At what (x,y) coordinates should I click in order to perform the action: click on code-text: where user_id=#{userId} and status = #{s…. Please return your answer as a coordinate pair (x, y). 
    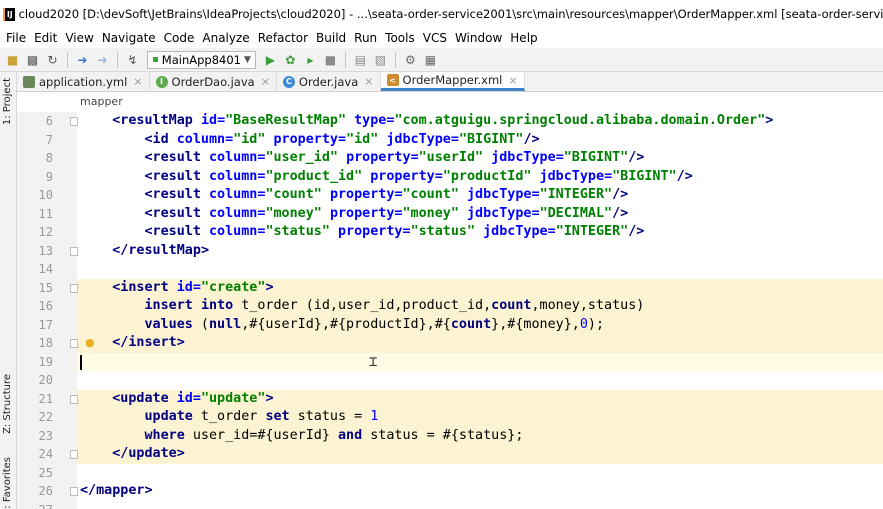
    Looking at the image, I should click on (334, 435).